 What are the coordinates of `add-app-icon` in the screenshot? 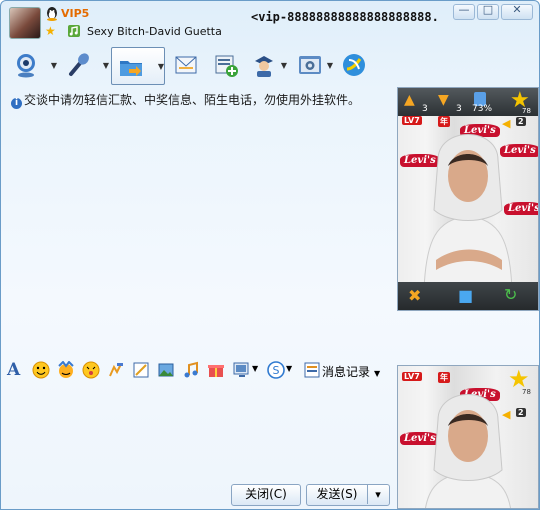 It's located at (226, 66).